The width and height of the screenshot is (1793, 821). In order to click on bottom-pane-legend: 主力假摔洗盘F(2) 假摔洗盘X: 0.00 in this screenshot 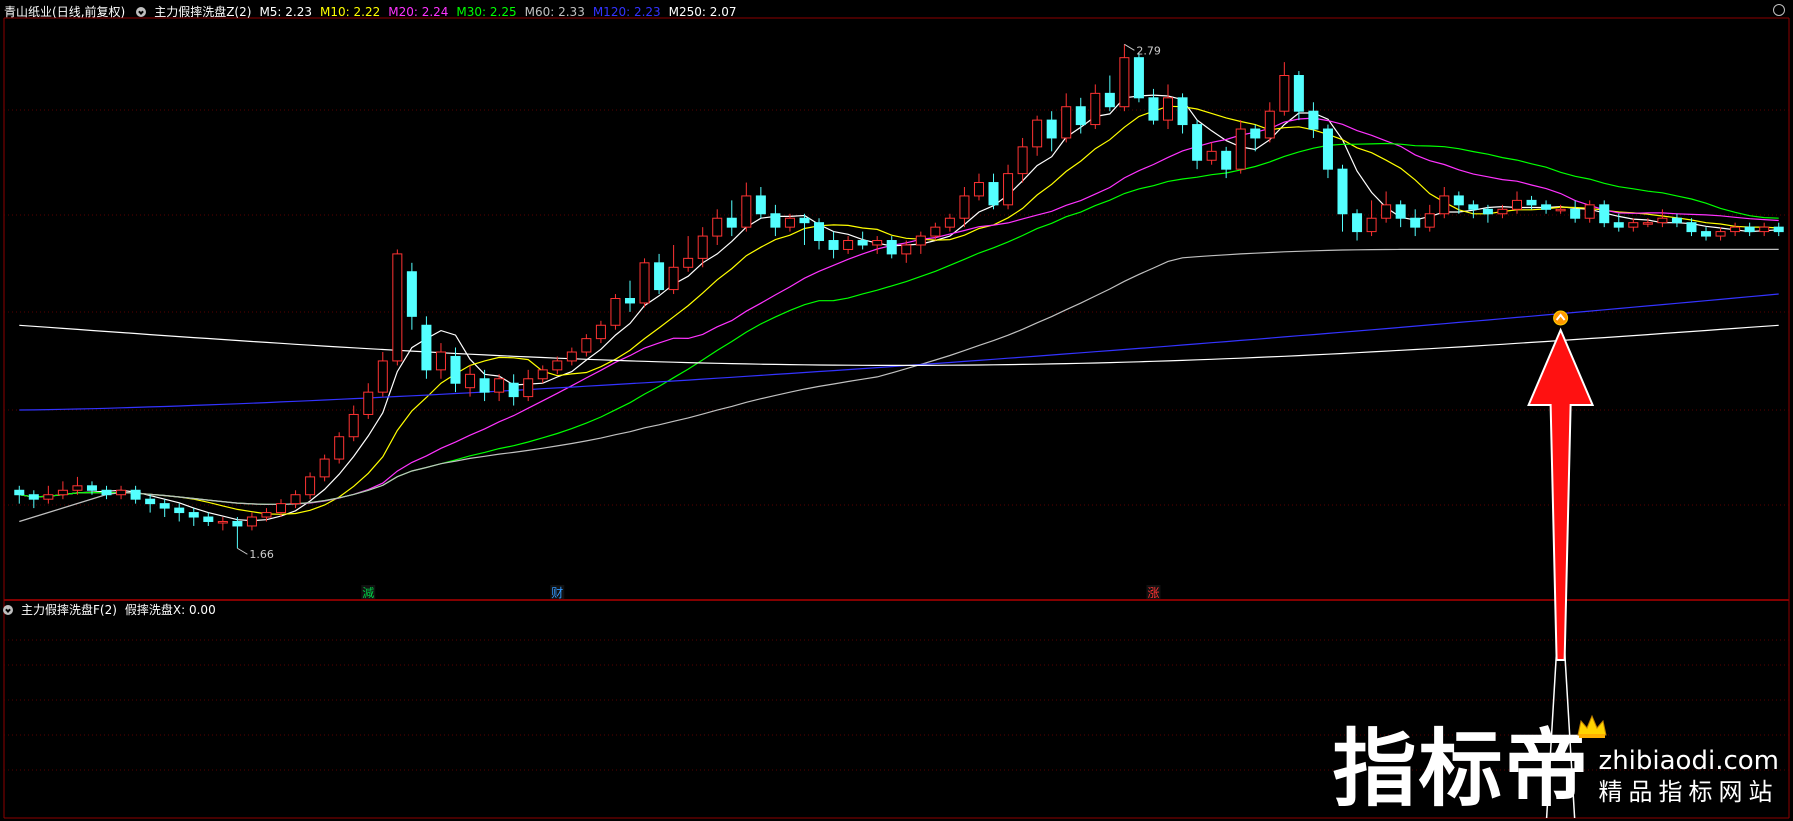, I will do `click(108, 610)`.